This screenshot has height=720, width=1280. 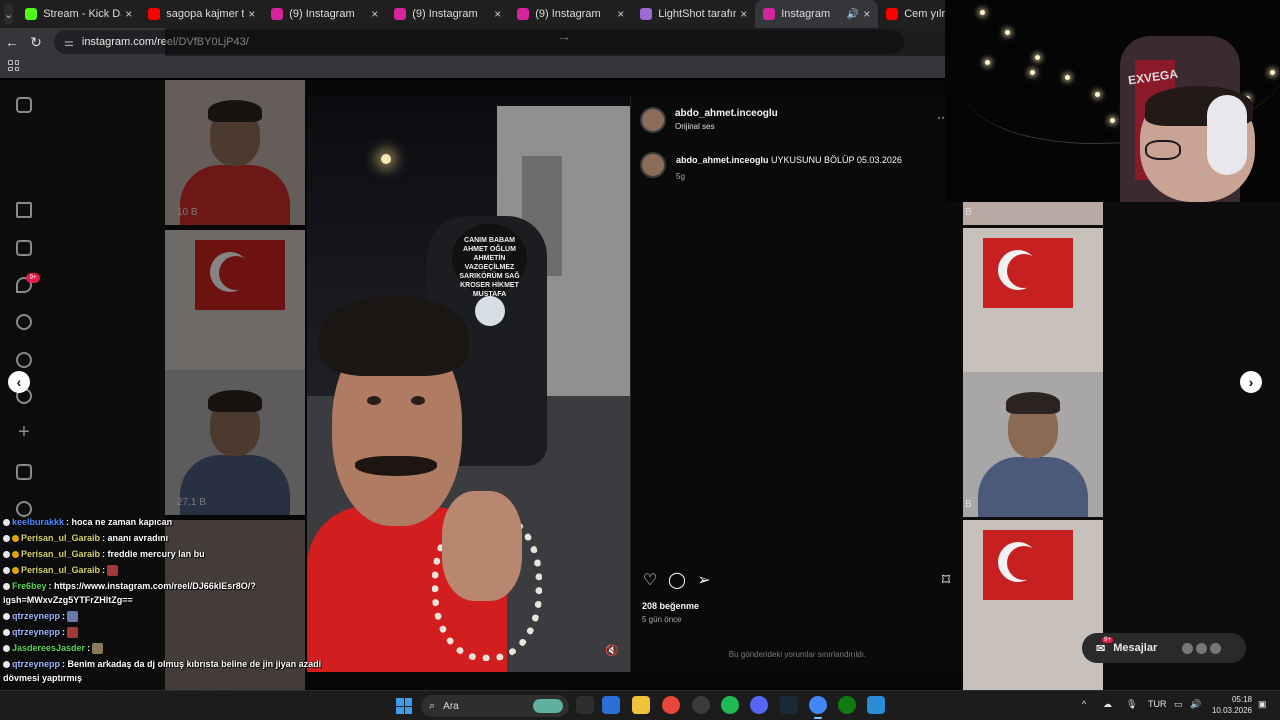 I want to click on reels-icon, so click(x=24, y=248).